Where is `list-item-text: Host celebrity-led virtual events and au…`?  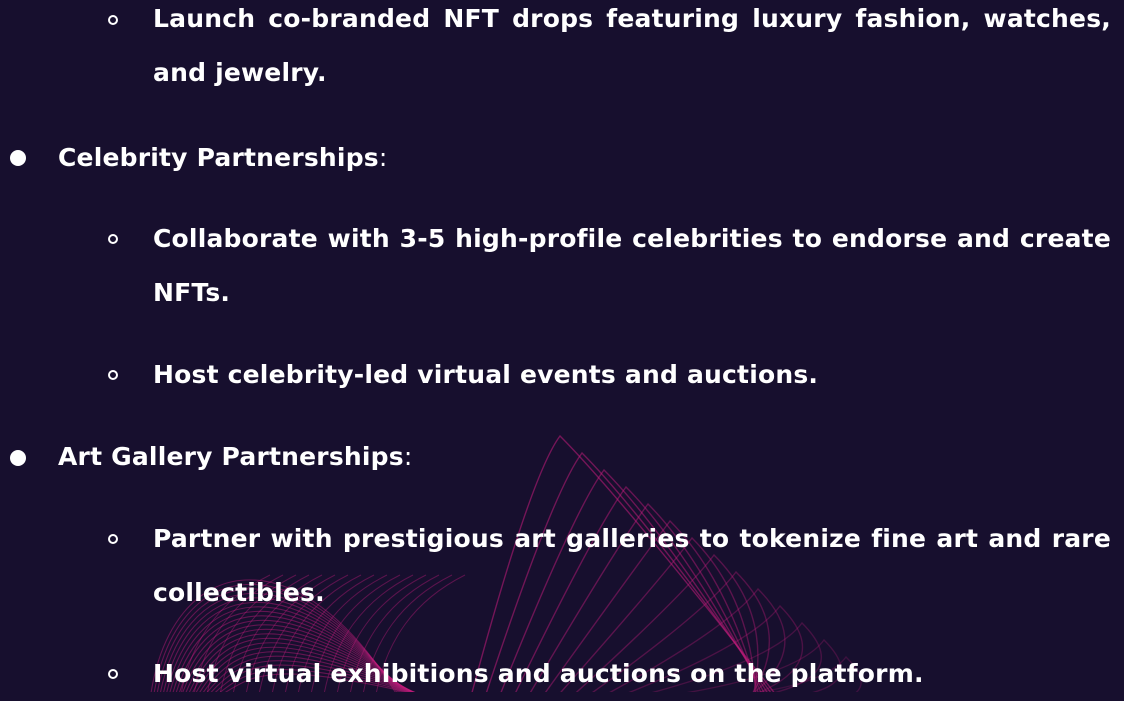 list-item-text: Host celebrity-led virtual events and au… is located at coordinates (486, 374).